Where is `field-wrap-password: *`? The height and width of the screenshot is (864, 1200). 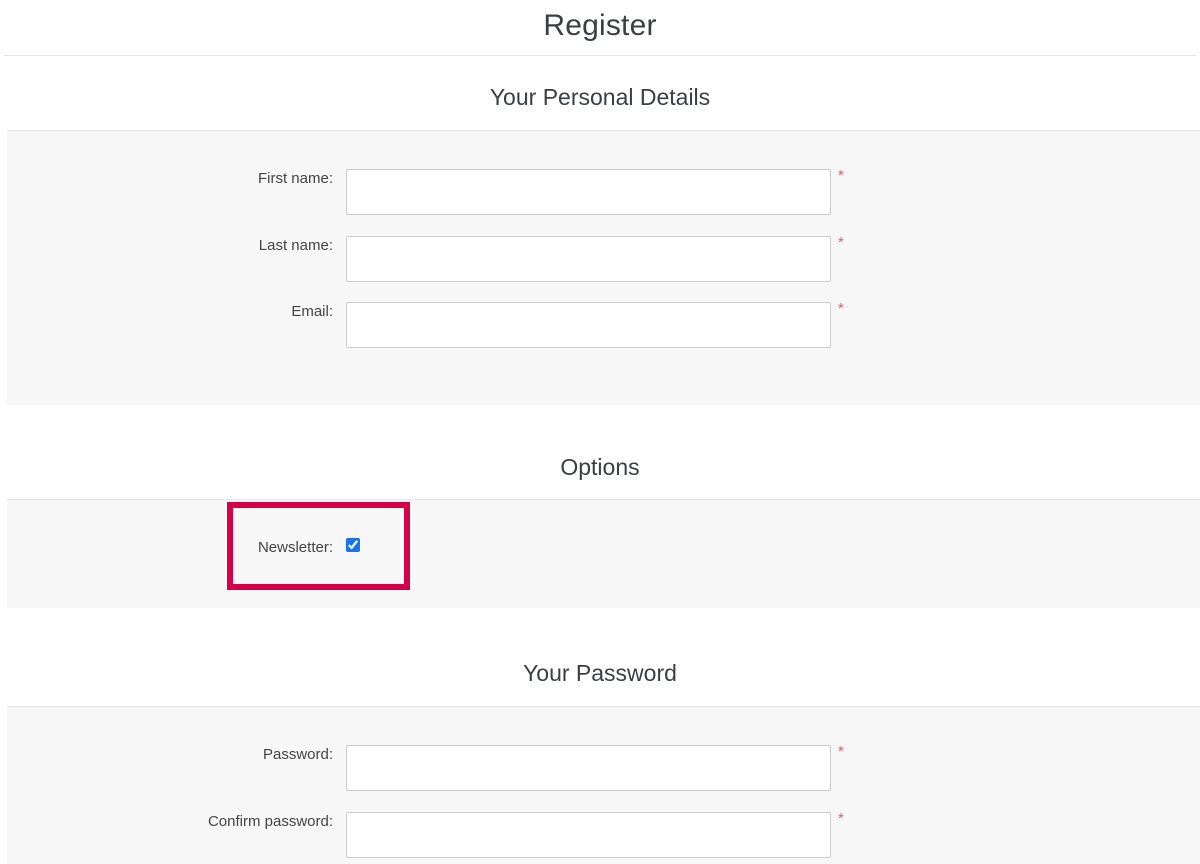 field-wrap-password: * is located at coordinates (595, 767).